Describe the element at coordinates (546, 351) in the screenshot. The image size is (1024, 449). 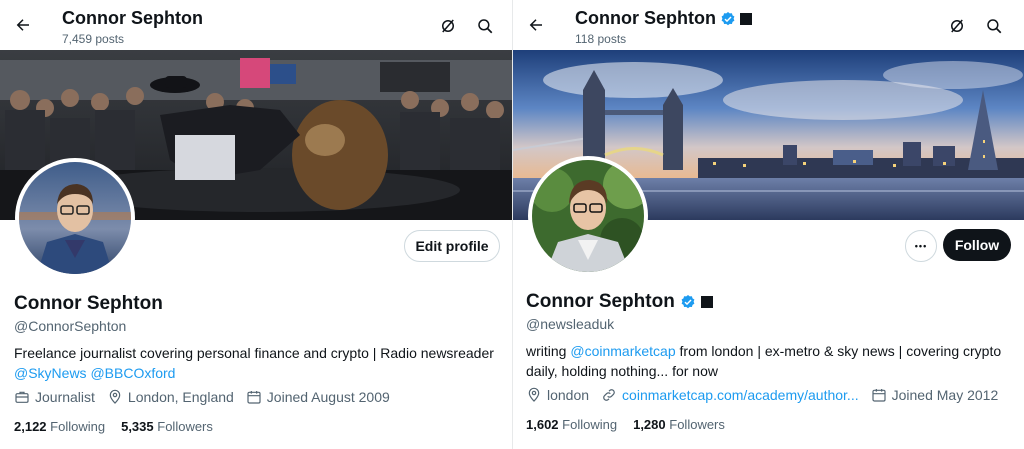
I see `bio-prefix: writing` at that location.